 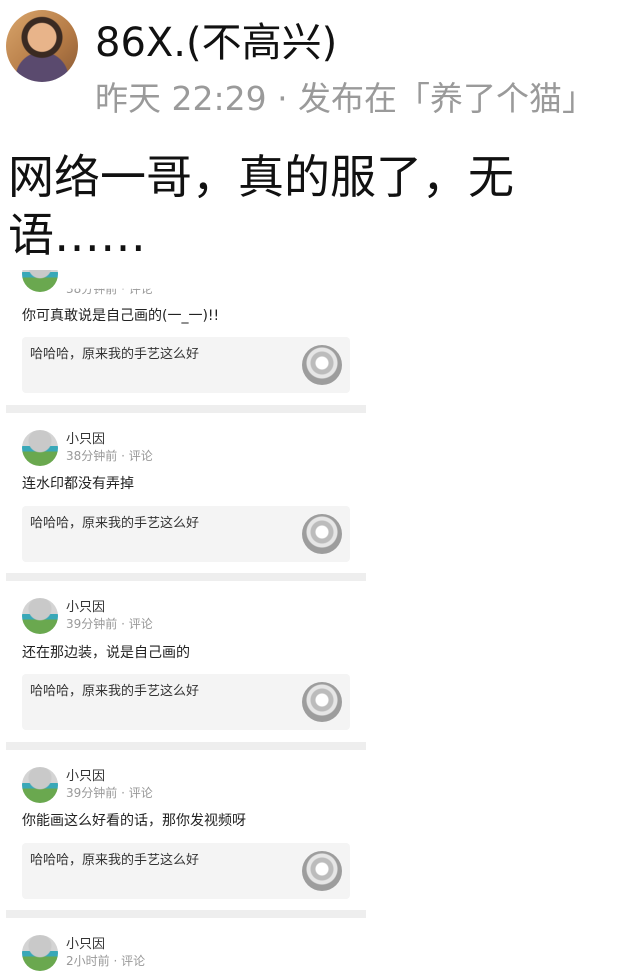 What do you see at coordinates (88, 961) in the screenshot?
I see `comment-time: 2小时前` at bounding box center [88, 961].